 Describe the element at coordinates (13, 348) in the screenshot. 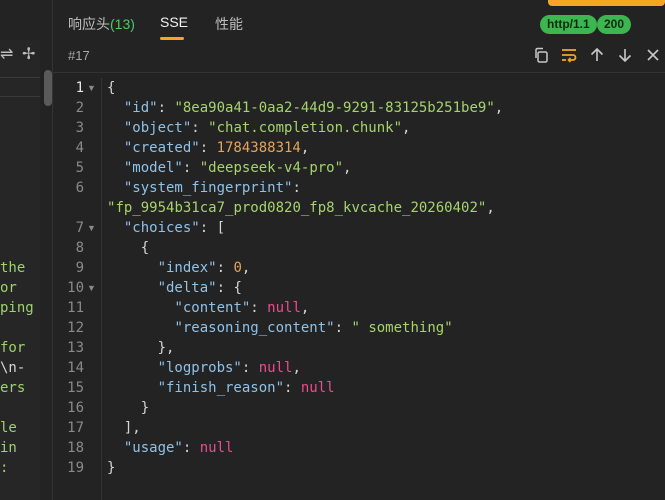

I see `left-text-fragment: for` at that location.